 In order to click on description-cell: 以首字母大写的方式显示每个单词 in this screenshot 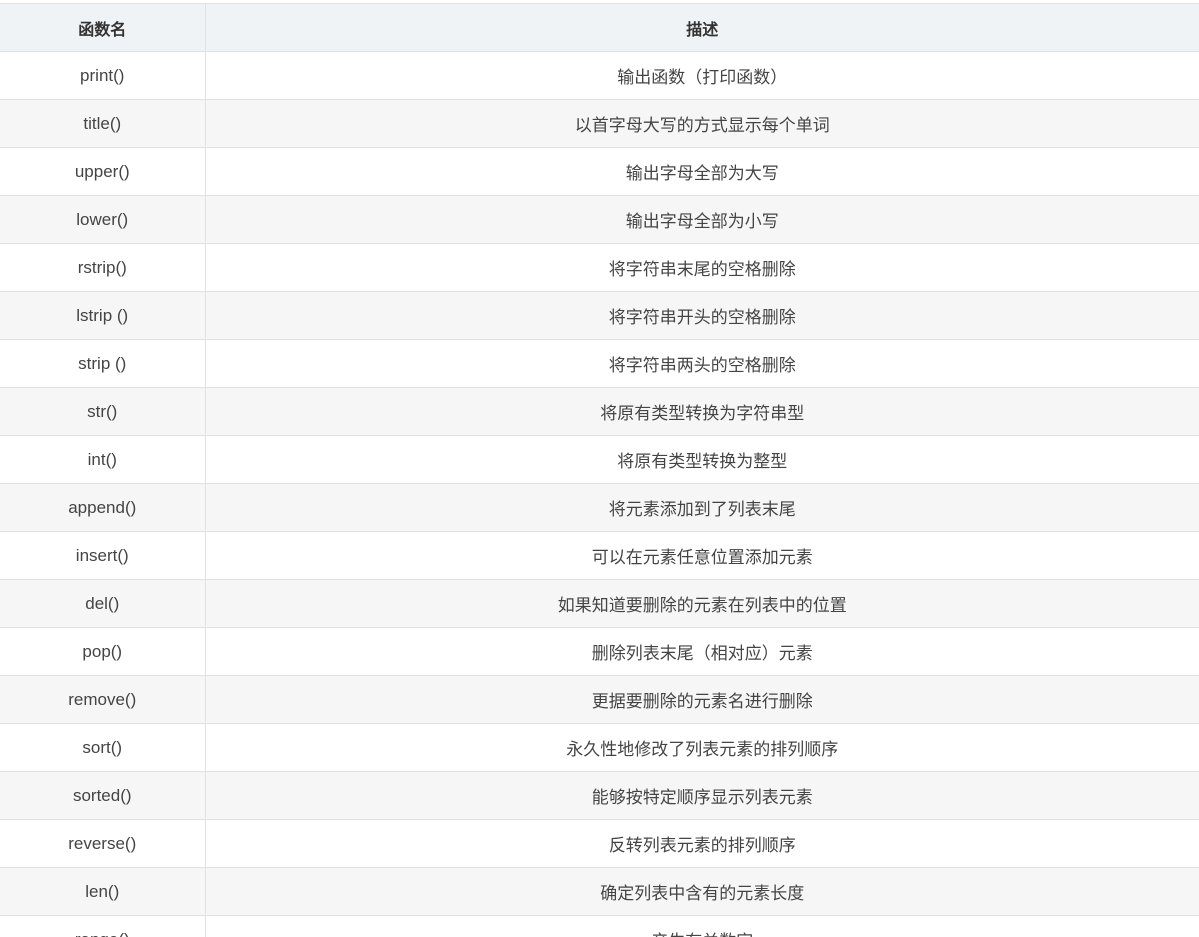, I will do `click(702, 123)`.